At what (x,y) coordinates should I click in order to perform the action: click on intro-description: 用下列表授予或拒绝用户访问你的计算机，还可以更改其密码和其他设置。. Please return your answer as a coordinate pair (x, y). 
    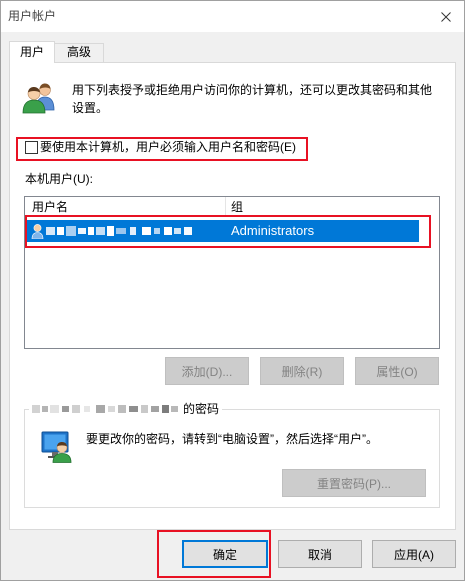
    Looking at the image, I should click on (252, 99).